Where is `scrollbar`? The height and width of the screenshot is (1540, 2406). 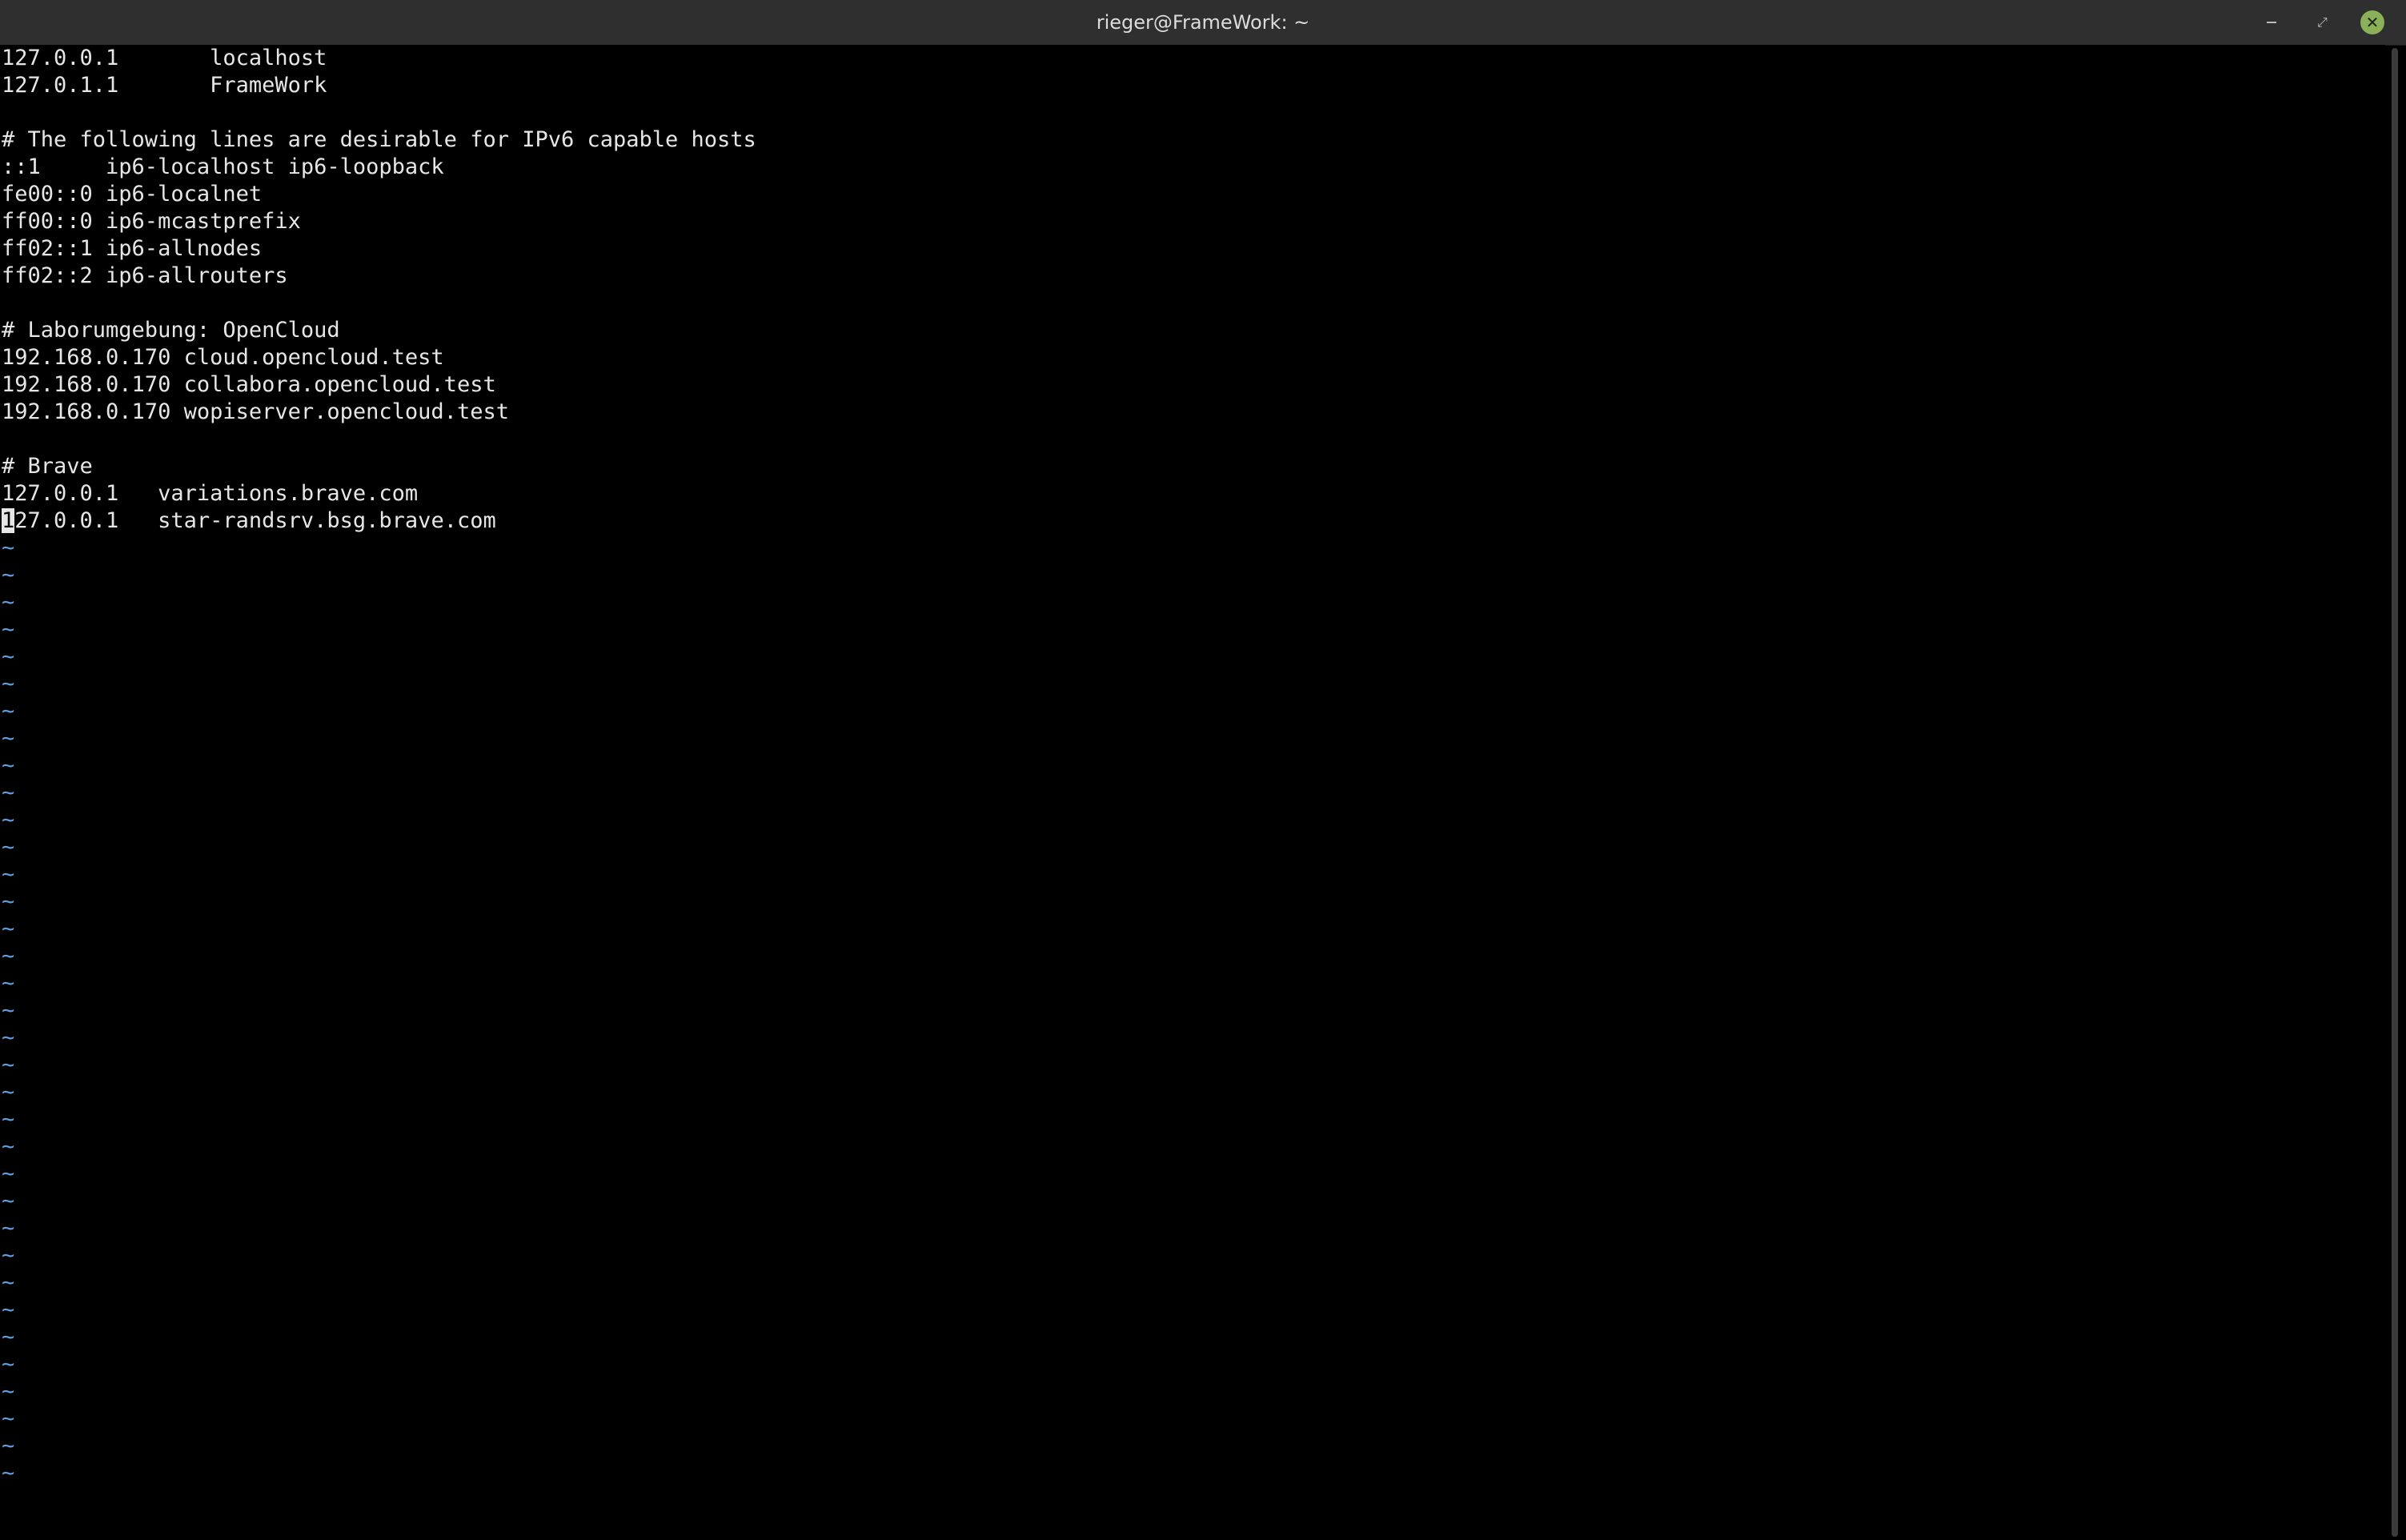
scrollbar is located at coordinates (2395, 792).